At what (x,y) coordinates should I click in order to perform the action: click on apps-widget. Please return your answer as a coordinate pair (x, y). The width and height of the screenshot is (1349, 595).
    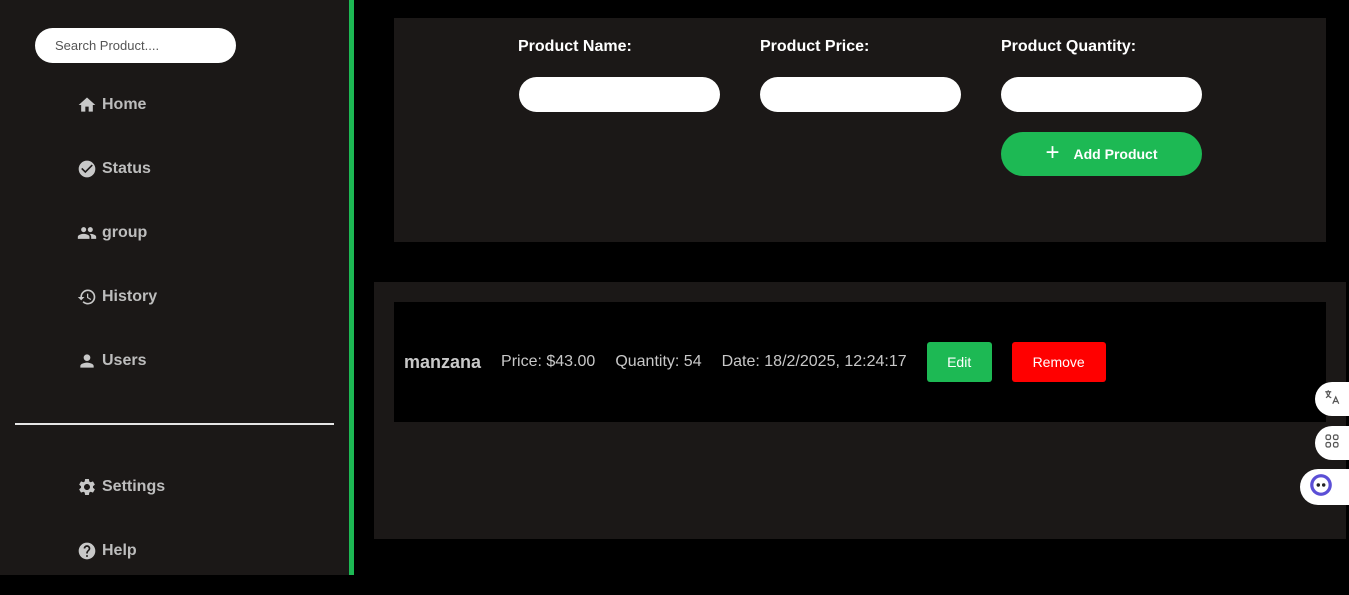
    Looking at the image, I should click on (1332, 443).